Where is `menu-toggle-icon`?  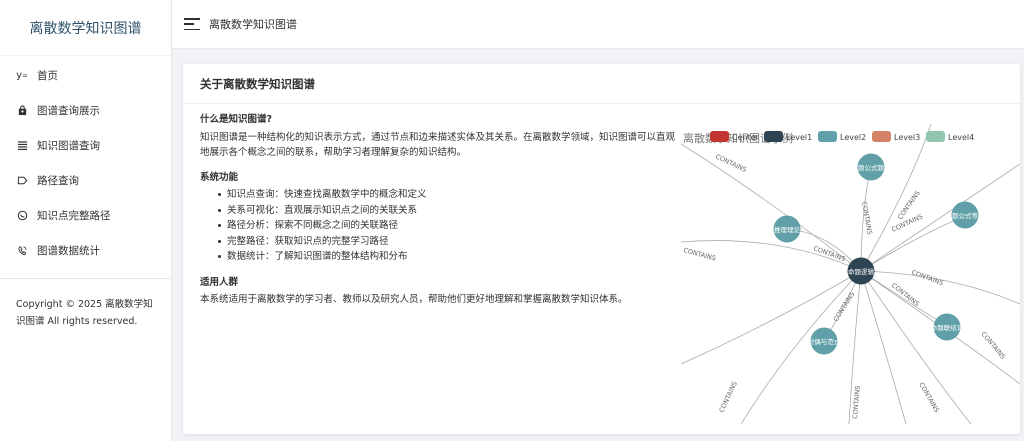
menu-toggle-icon is located at coordinates (192, 24).